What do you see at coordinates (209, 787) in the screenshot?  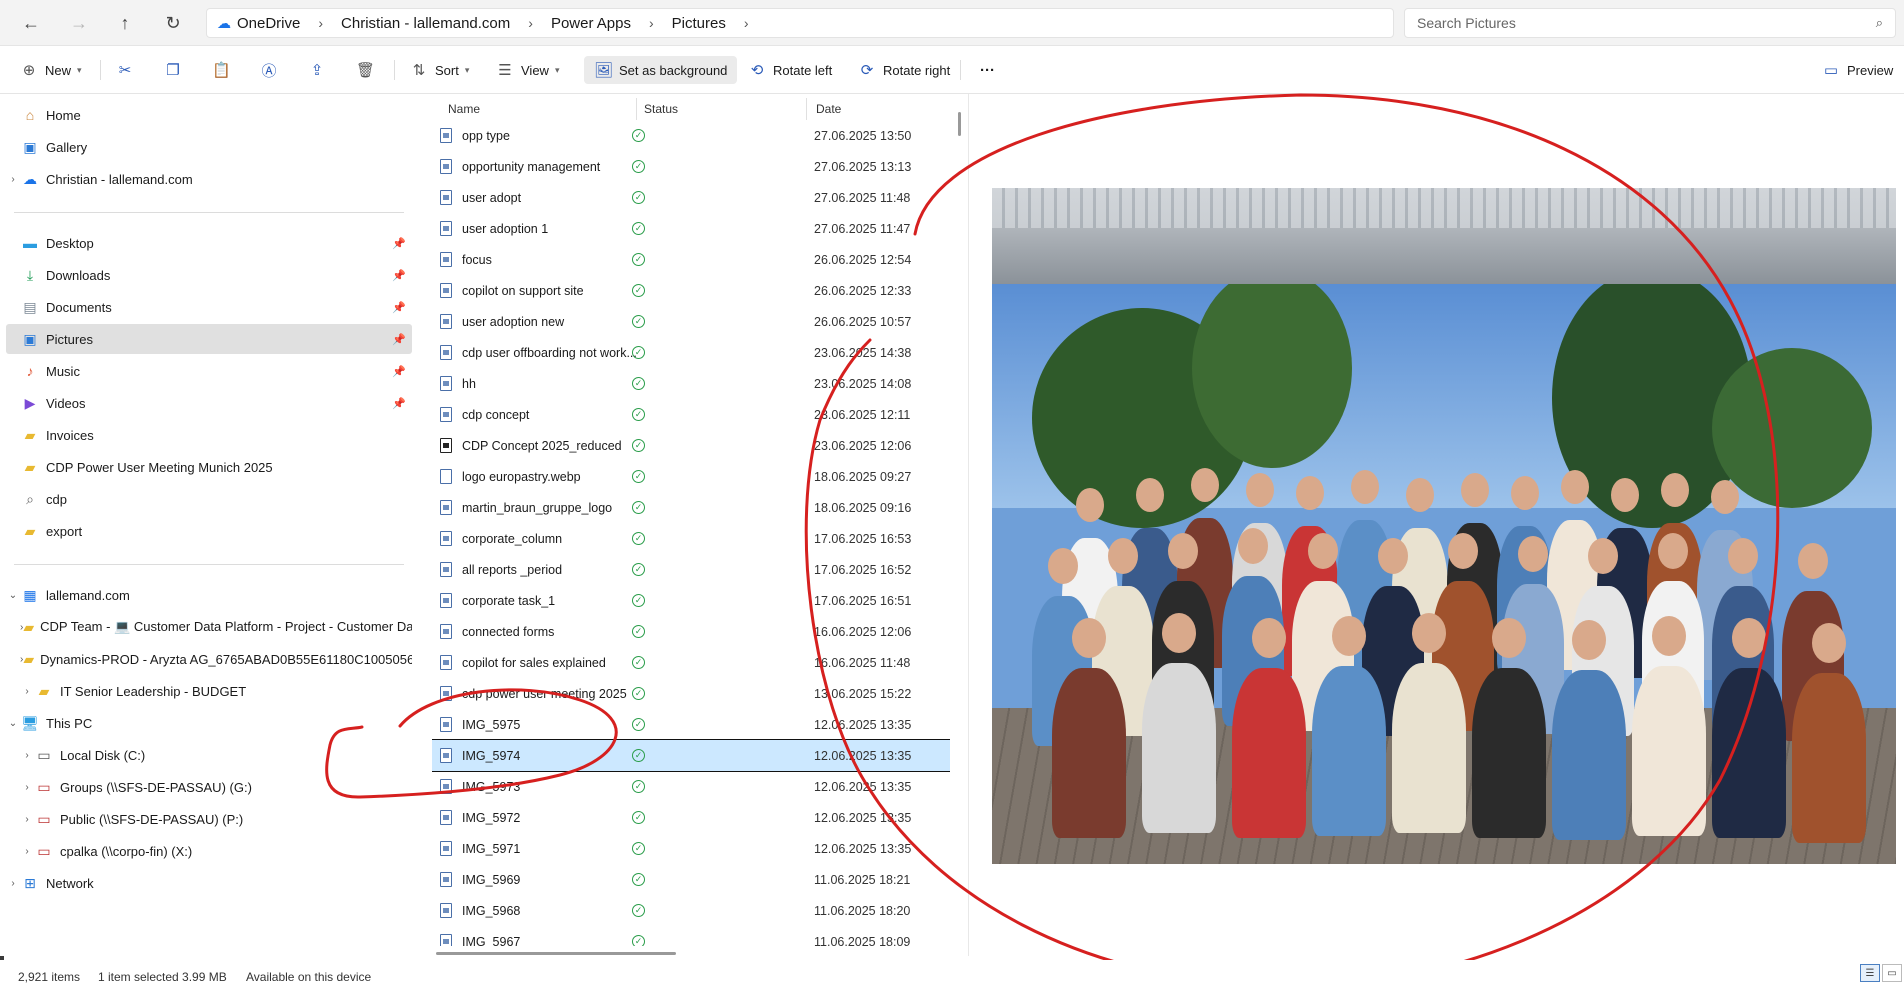 I see `sidebar-item-groups-drive: › ▭ Groups (\\SFS-DE-PASSAU) (G:)` at bounding box center [209, 787].